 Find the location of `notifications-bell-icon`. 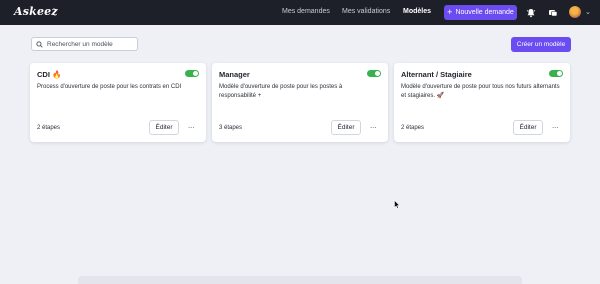

notifications-bell-icon is located at coordinates (530, 12).